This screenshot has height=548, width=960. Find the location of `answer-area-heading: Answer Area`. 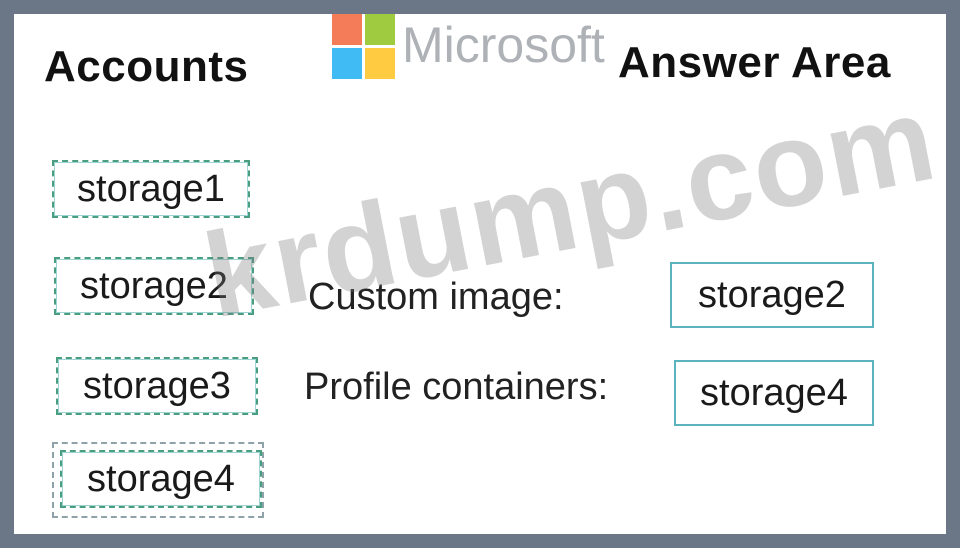

answer-area-heading: Answer Area is located at coordinates (754, 62).